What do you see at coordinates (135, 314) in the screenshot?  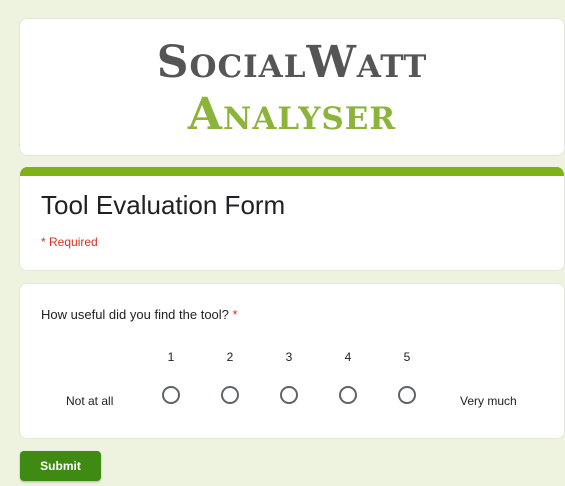 I see `question-text: How useful did you find the tool?` at bounding box center [135, 314].